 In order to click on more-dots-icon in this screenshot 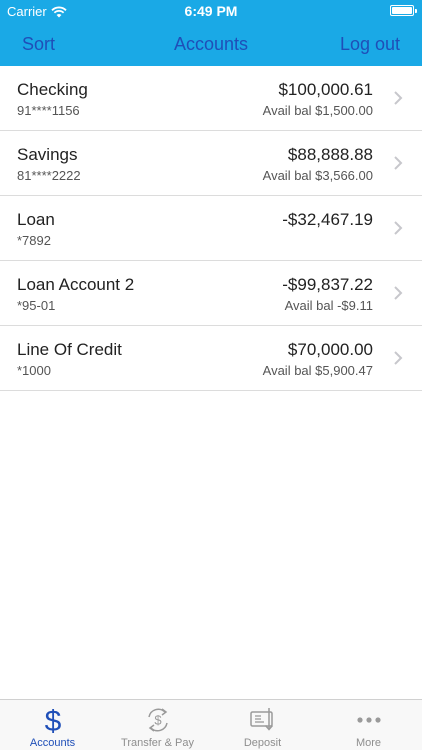, I will do `click(368, 720)`.